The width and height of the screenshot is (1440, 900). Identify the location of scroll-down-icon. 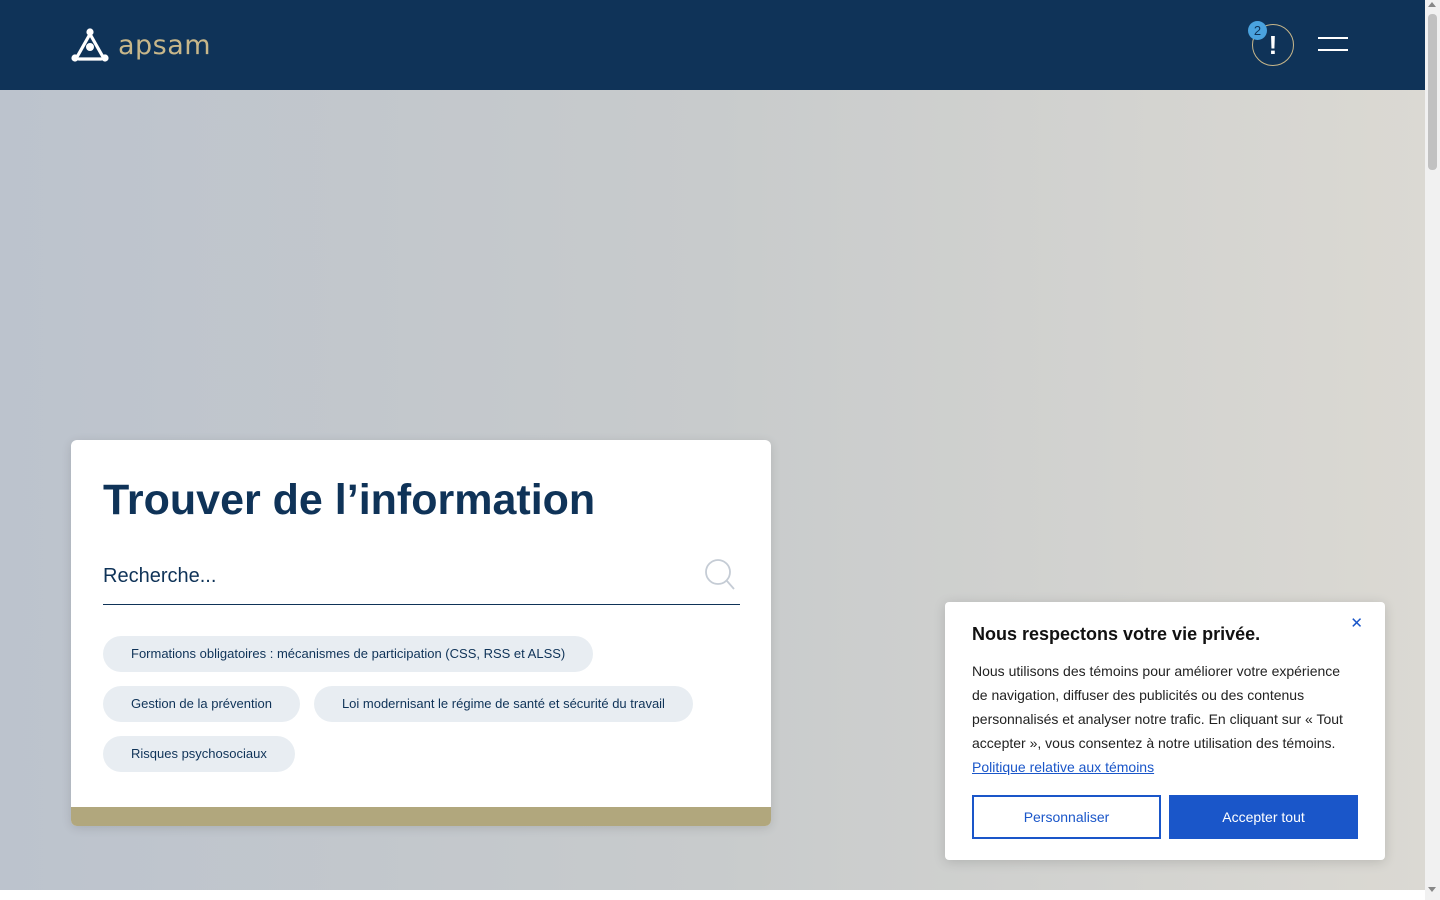
(1432, 889).